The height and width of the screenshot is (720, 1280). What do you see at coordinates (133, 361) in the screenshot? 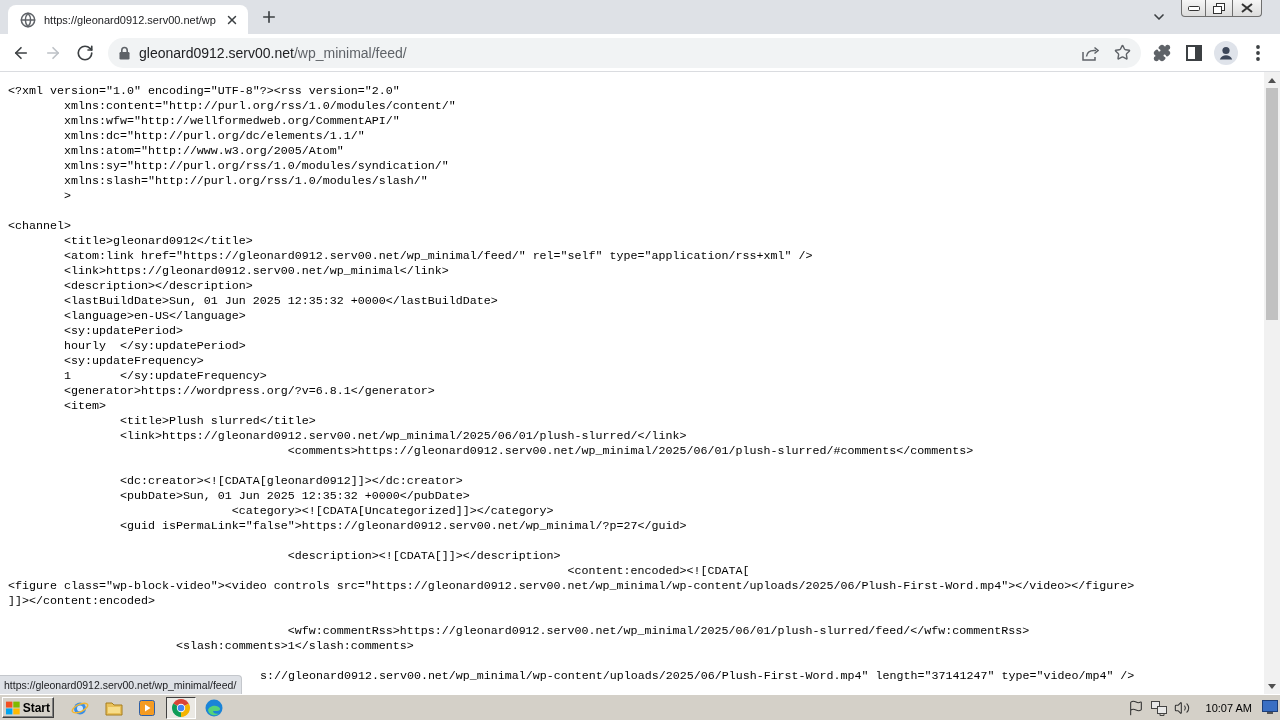
I see `code-line: <sy:updateFrequency>` at bounding box center [133, 361].